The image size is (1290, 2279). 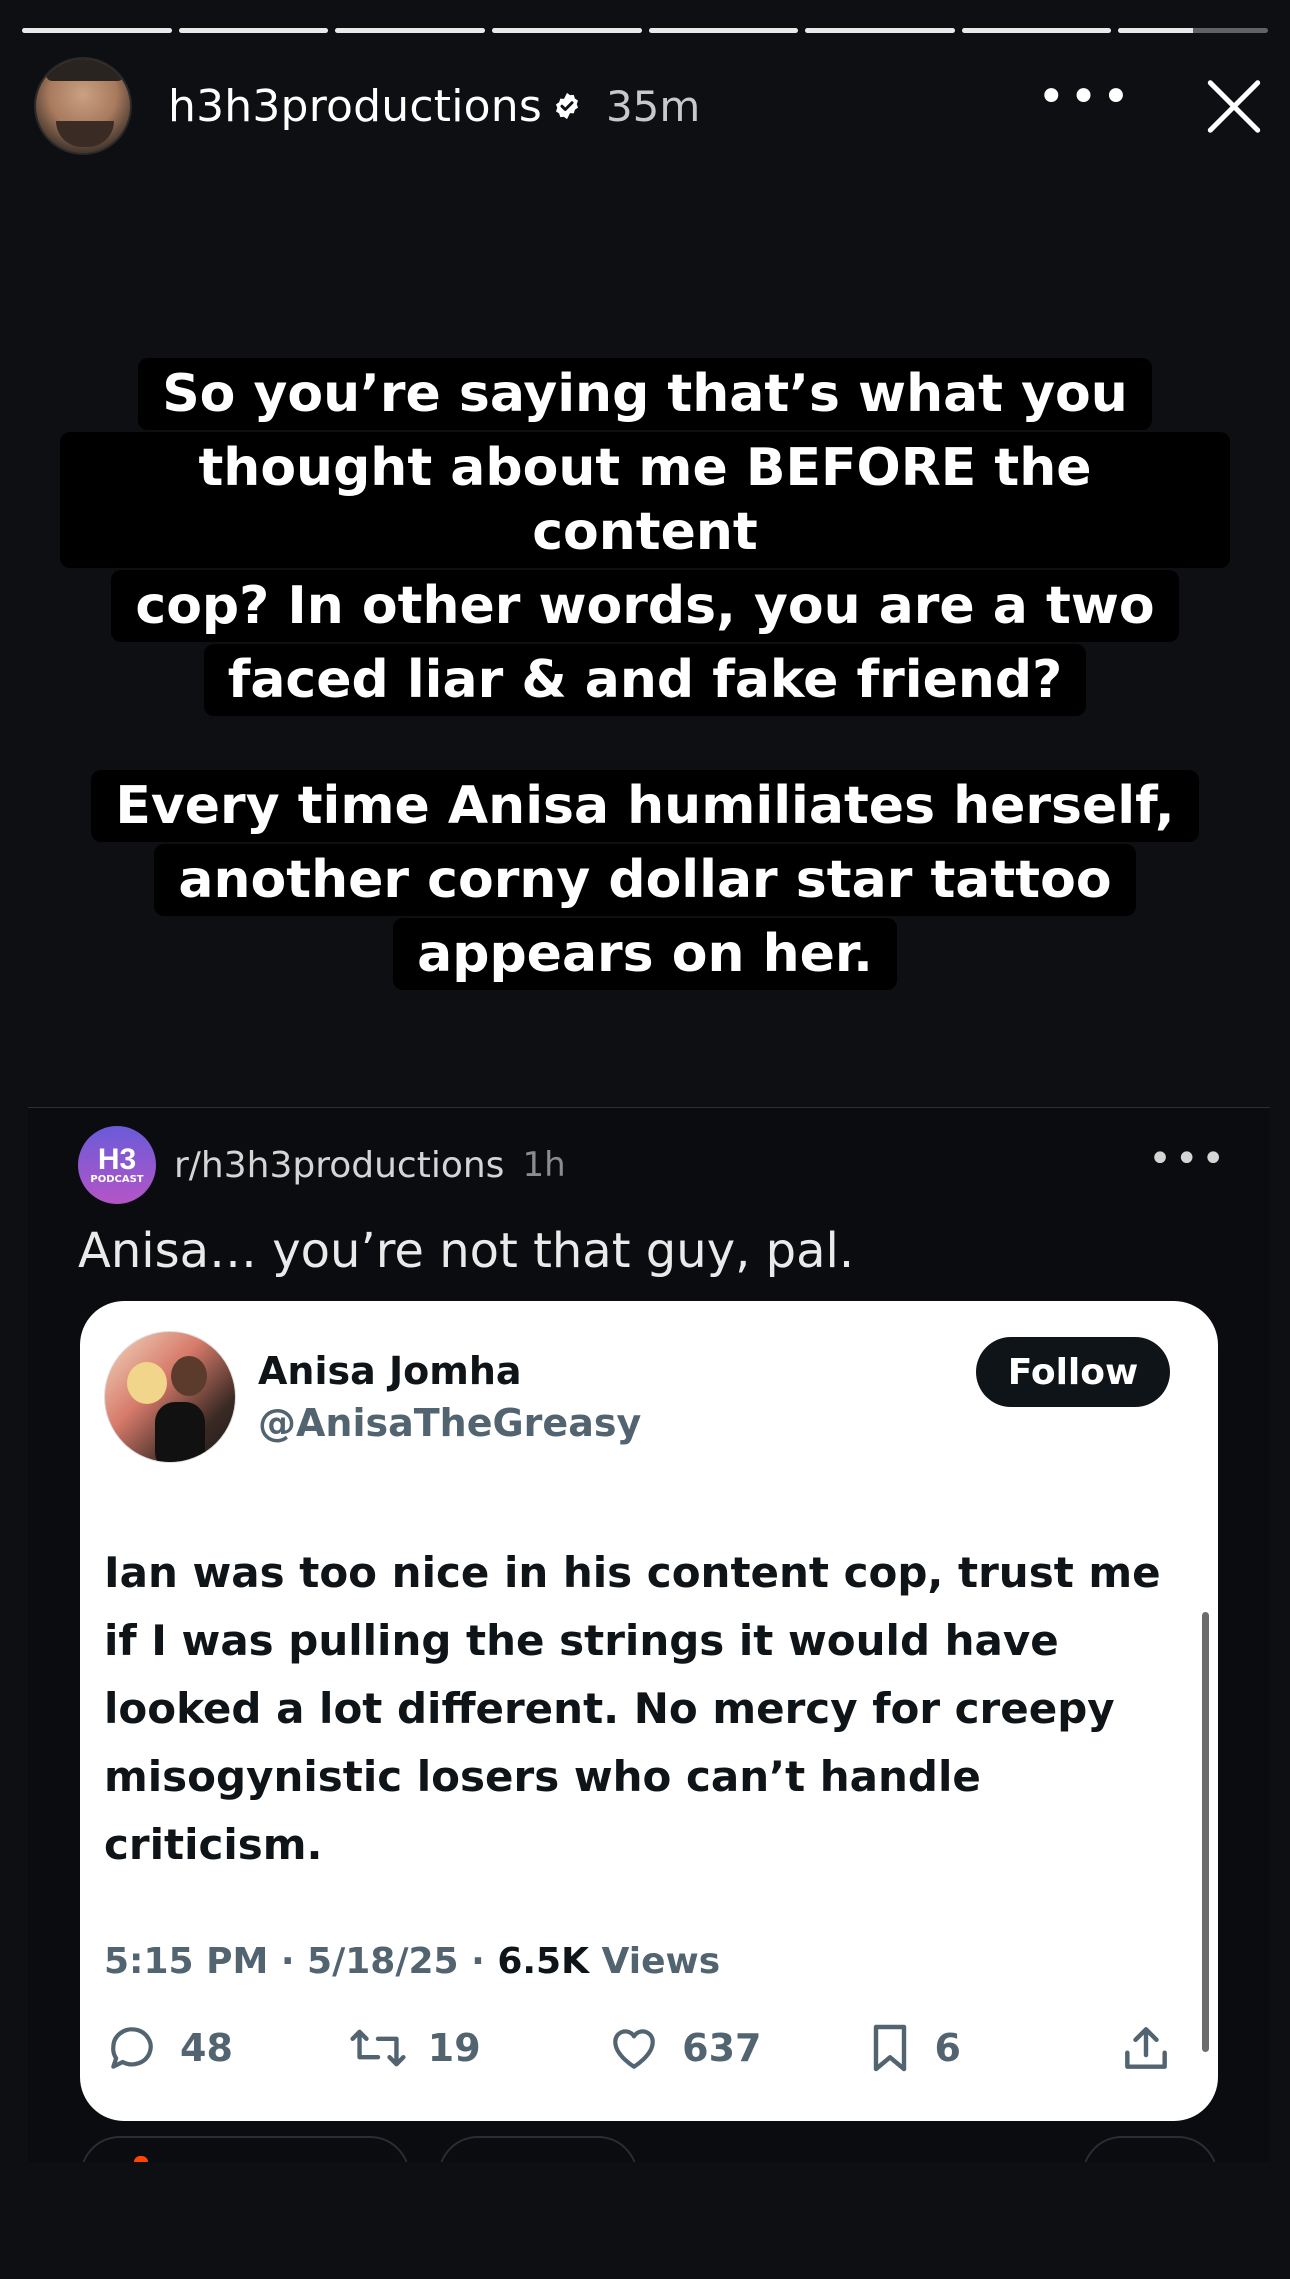 I want to click on share-icon, so click(x=1146, y=2048).